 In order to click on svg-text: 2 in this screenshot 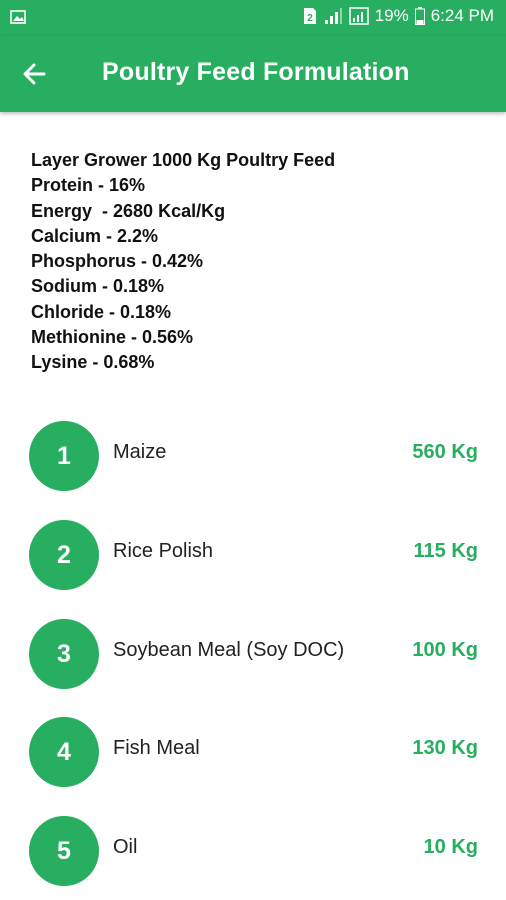, I will do `click(310, 18)`.